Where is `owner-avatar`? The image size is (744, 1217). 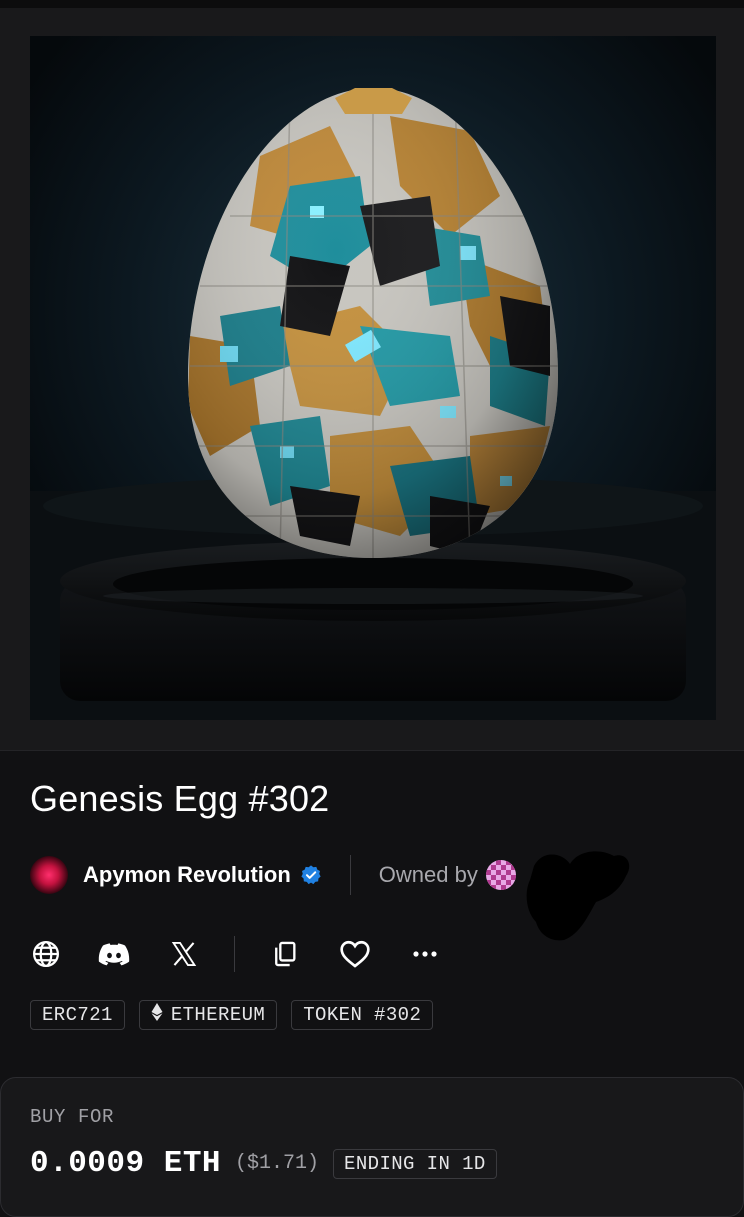 owner-avatar is located at coordinates (500, 875).